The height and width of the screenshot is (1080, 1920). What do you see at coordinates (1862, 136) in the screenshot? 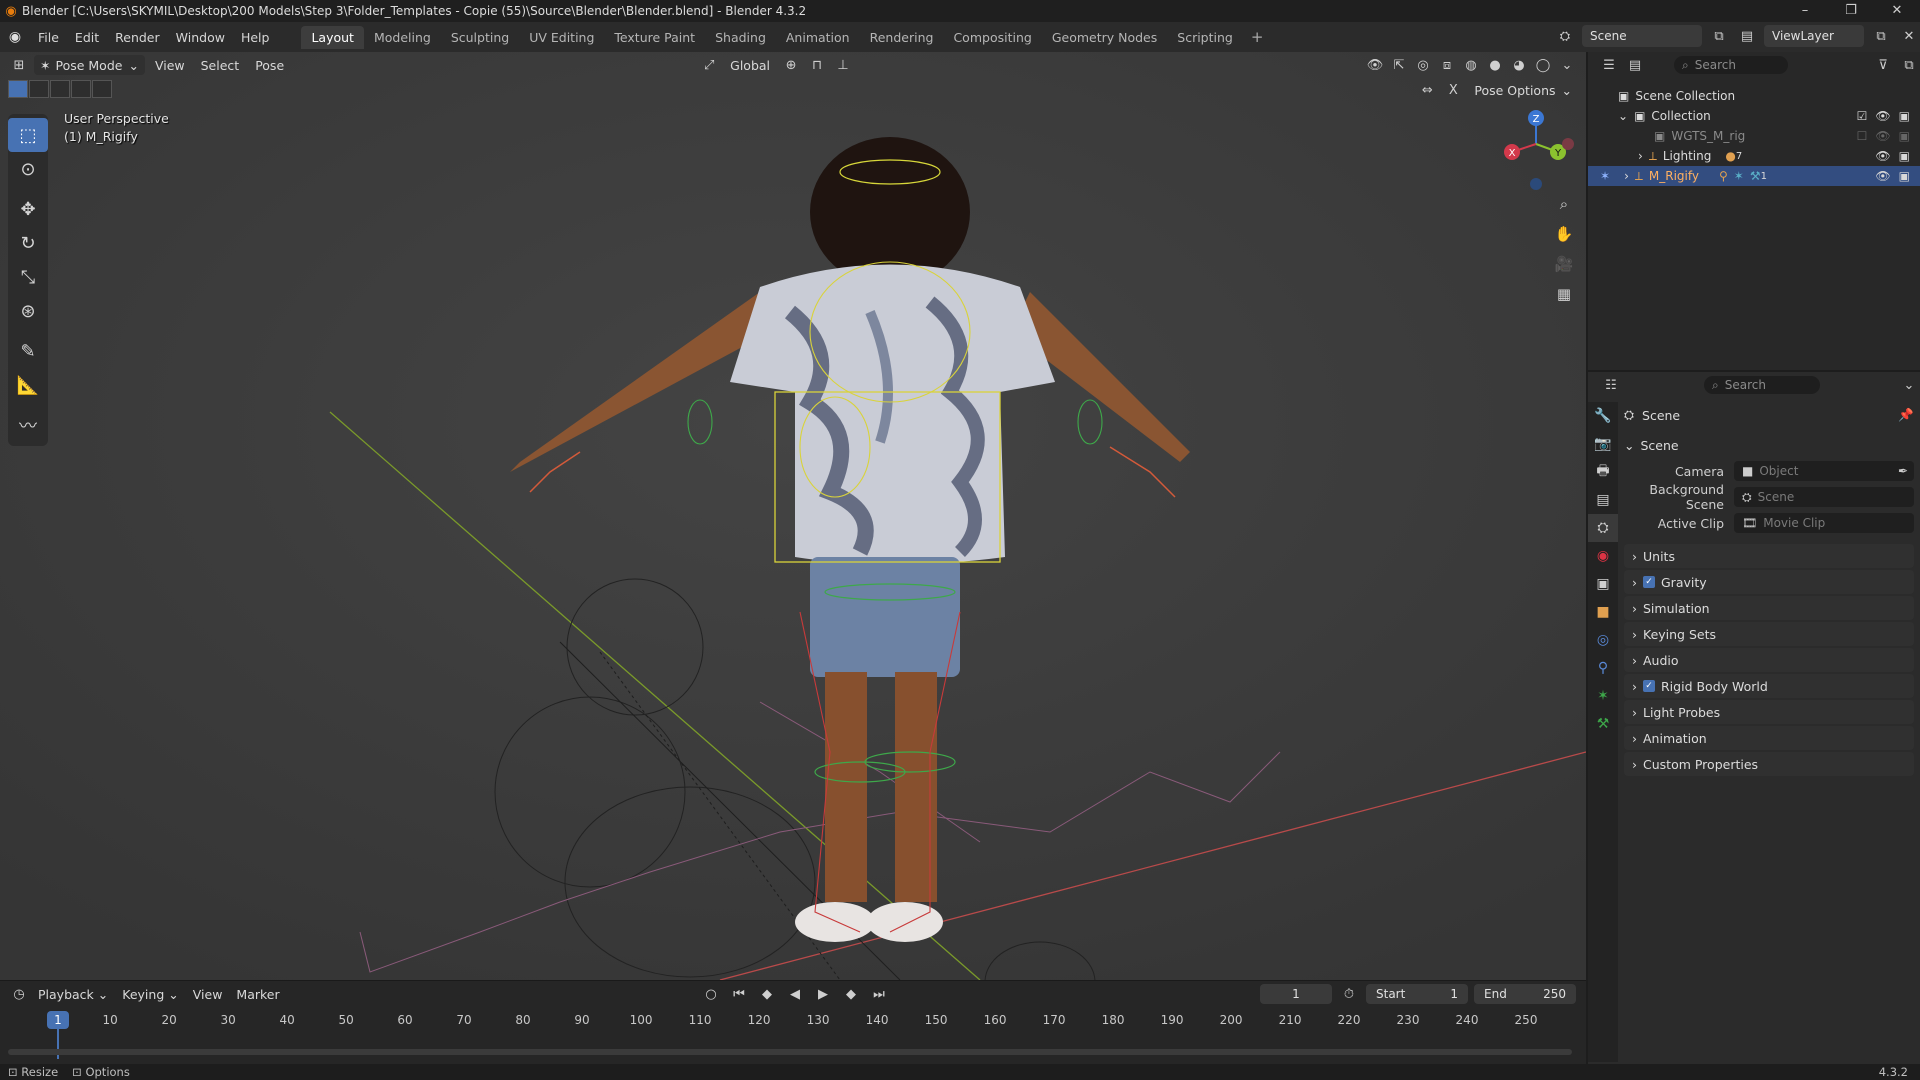
I see `checkbox-icon: ☐` at bounding box center [1862, 136].